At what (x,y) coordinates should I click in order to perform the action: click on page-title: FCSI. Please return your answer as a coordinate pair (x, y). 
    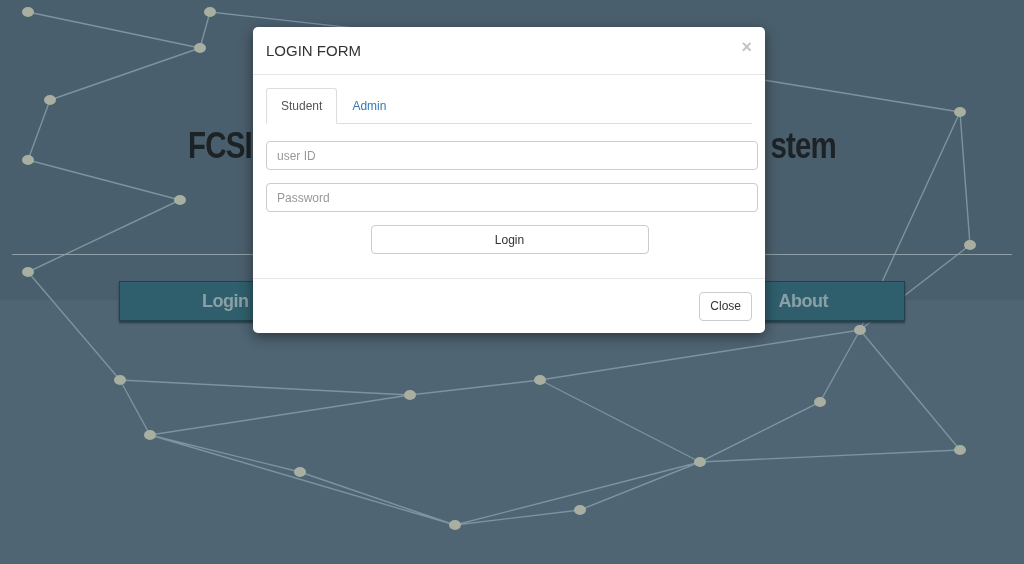
    Looking at the image, I should click on (220, 146).